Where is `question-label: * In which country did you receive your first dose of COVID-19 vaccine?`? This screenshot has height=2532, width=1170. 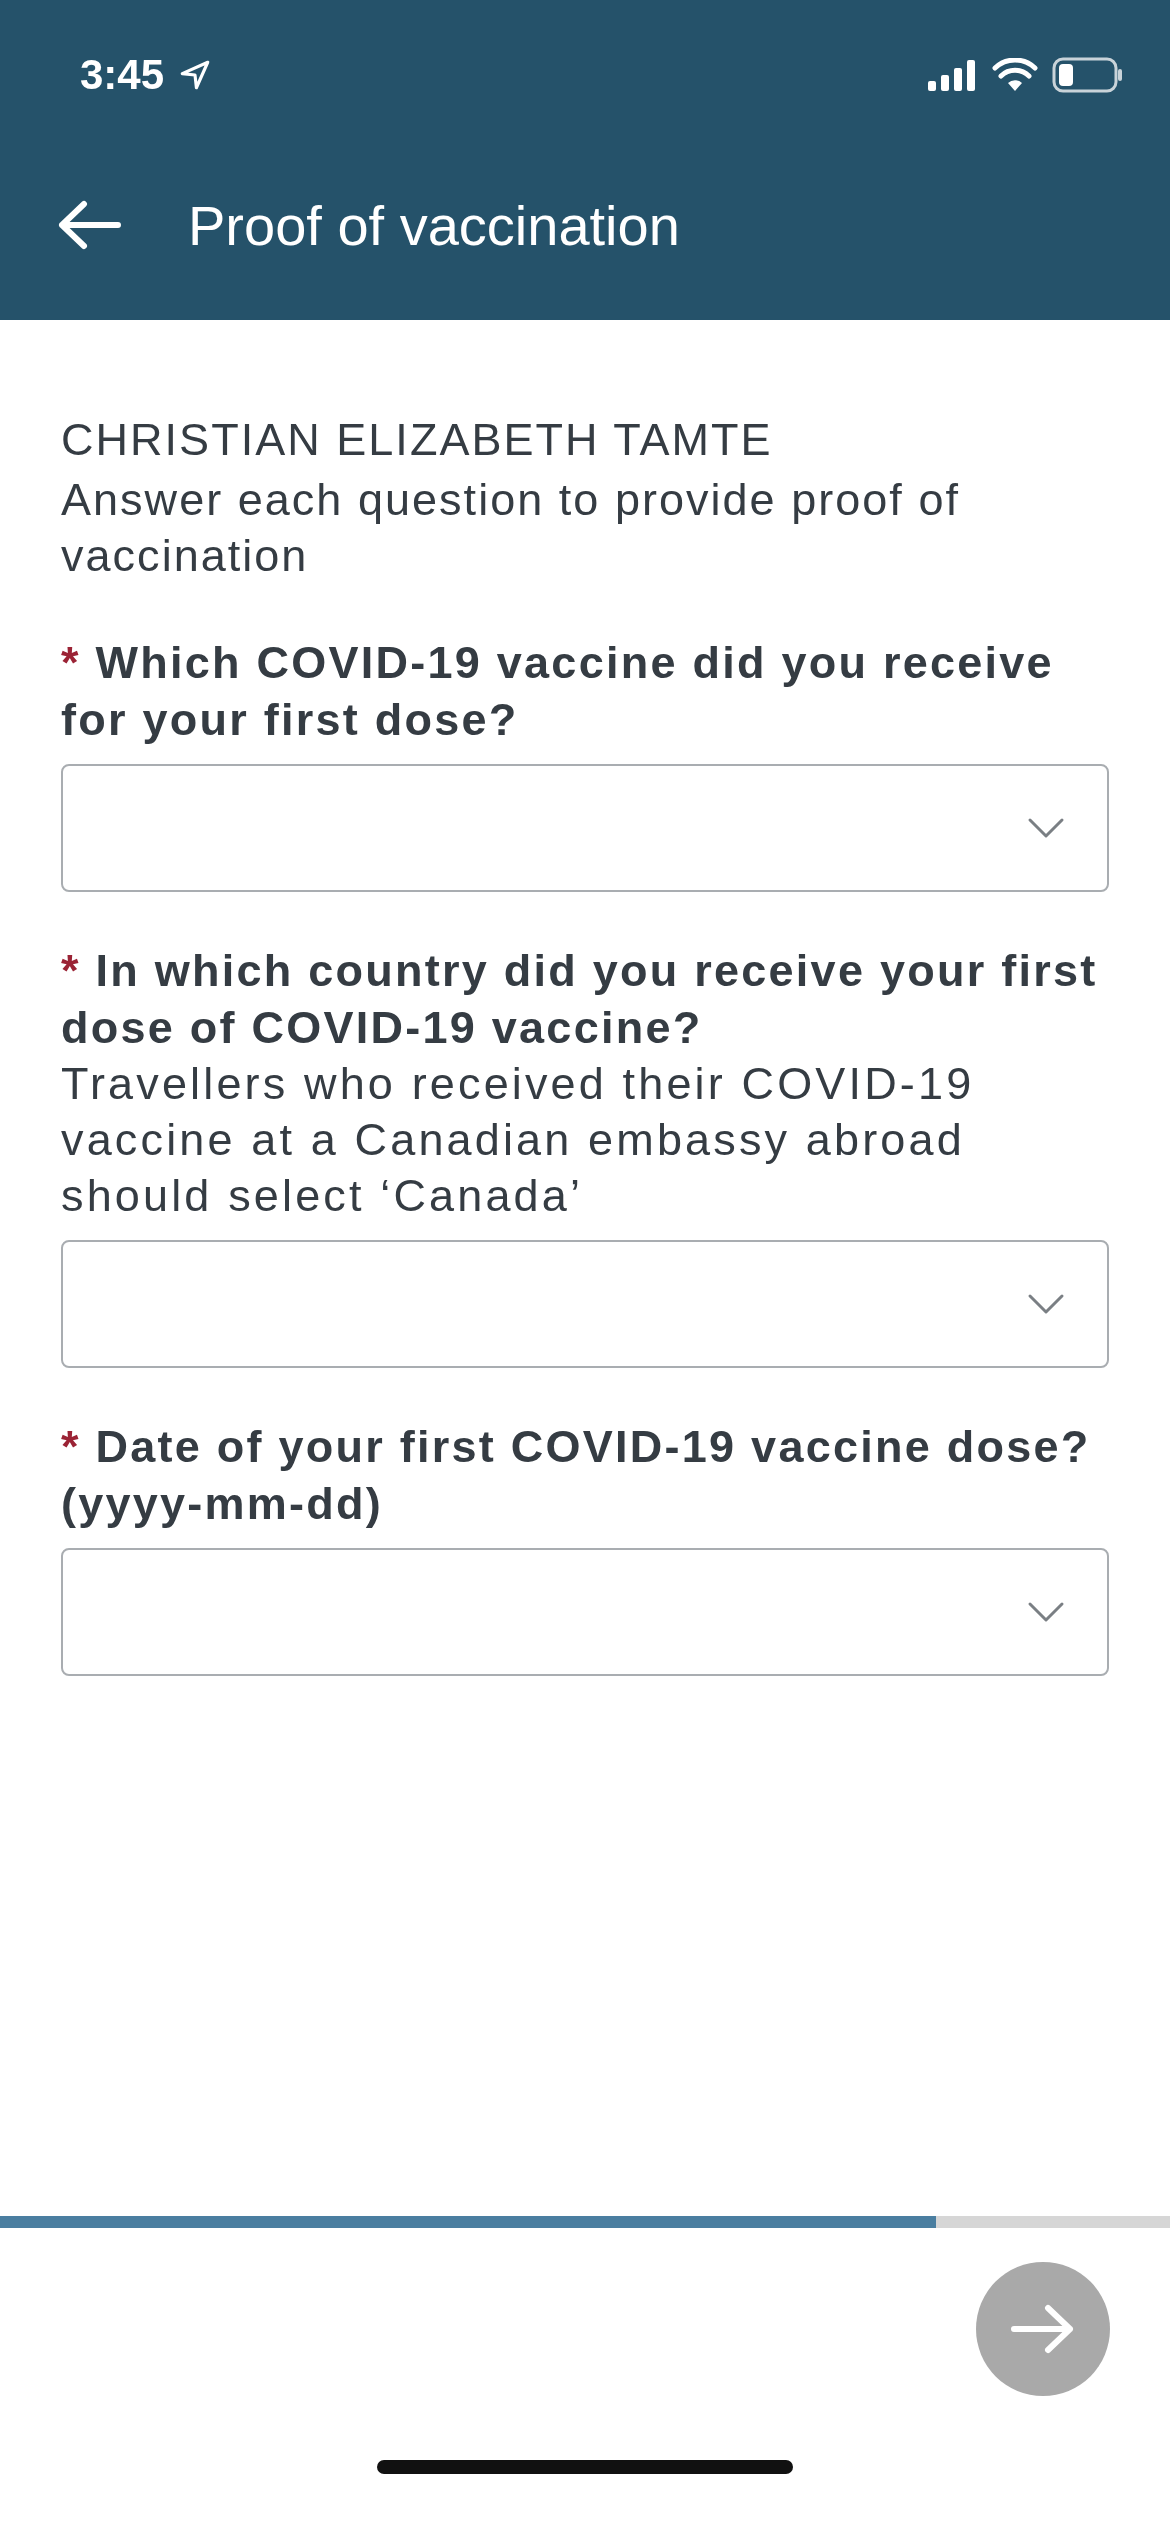 question-label: * In which country did you receive your first dose of COVID-19 vaccine? is located at coordinates (580, 999).